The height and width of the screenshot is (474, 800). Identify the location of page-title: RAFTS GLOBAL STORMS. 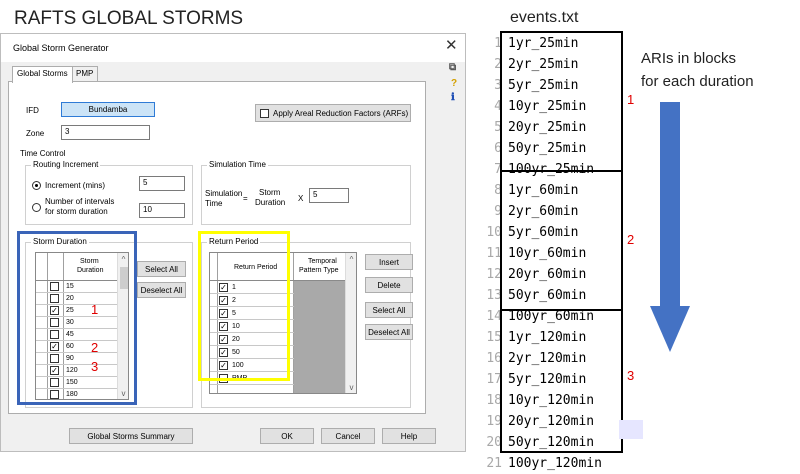
(129, 18).